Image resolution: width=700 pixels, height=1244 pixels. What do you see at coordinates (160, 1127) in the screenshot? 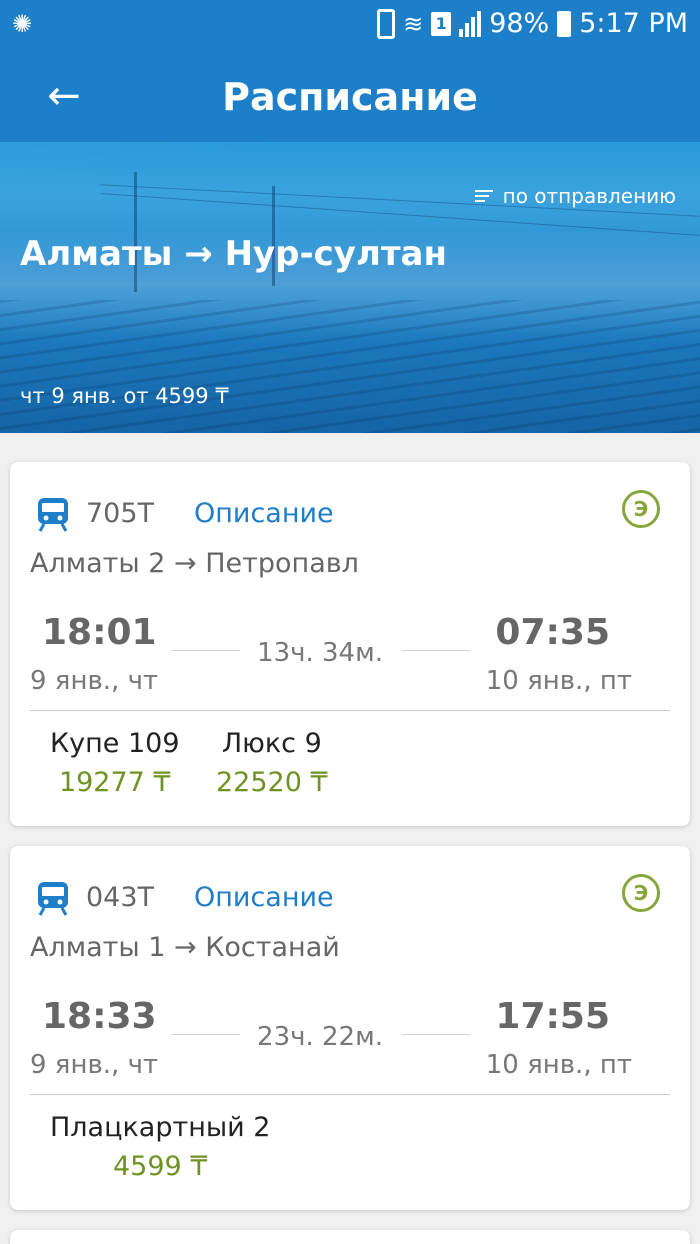
I see `seat-class-name: Плацкартный 2` at bounding box center [160, 1127].